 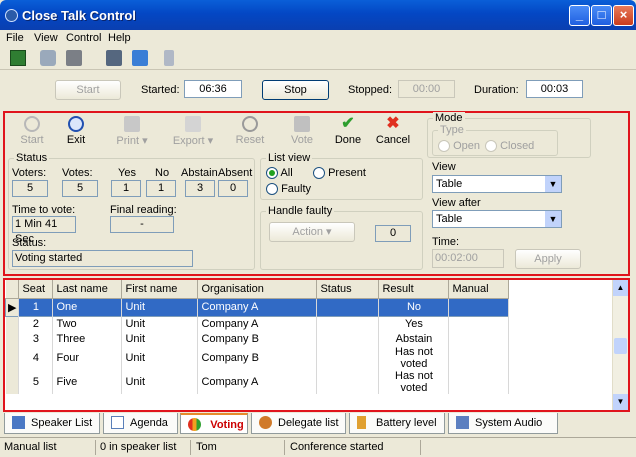 What do you see at coordinates (18, 422) in the screenshot?
I see `speaker-list-icon` at bounding box center [18, 422].